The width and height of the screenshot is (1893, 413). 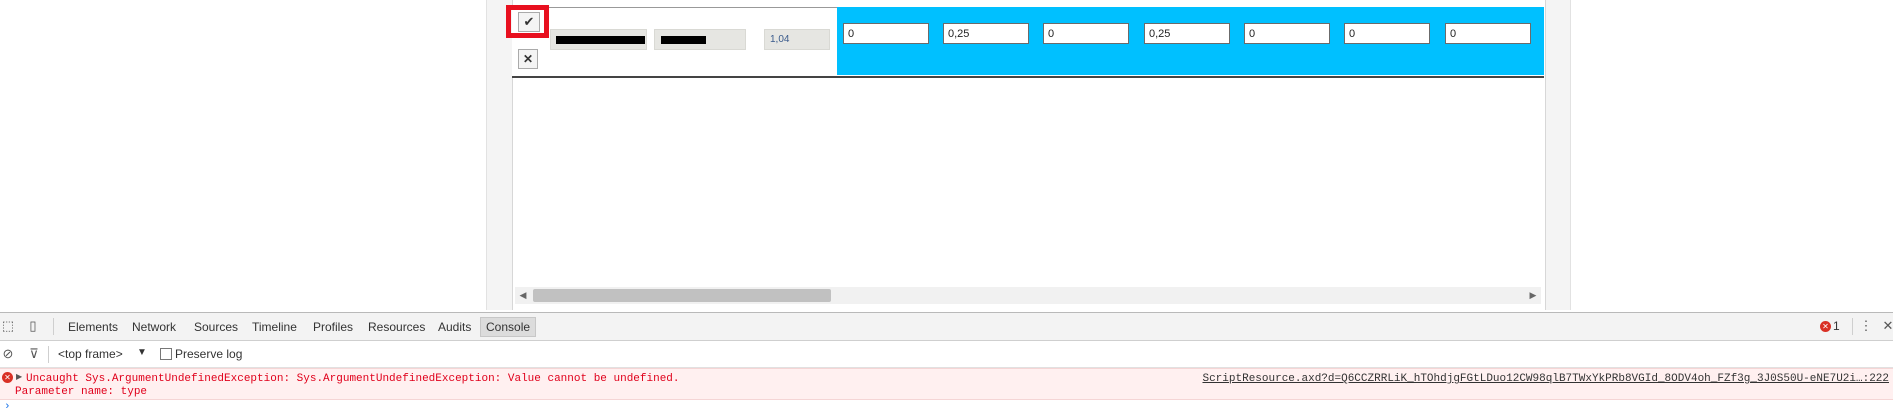 What do you see at coordinates (333, 327) in the screenshot?
I see `tab-profiles: Profiles` at bounding box center [333, 327].